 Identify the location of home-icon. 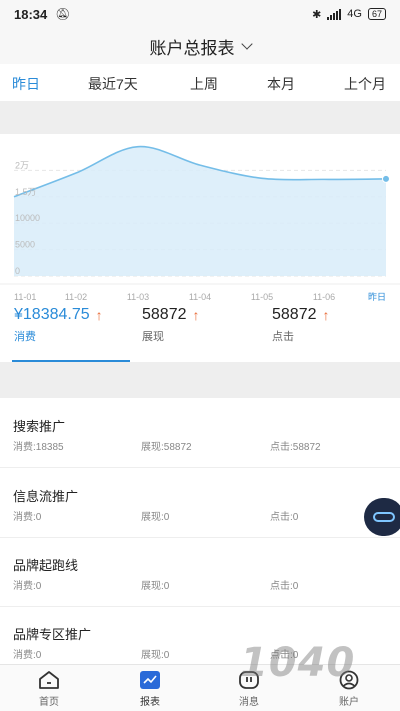
(49, 680).